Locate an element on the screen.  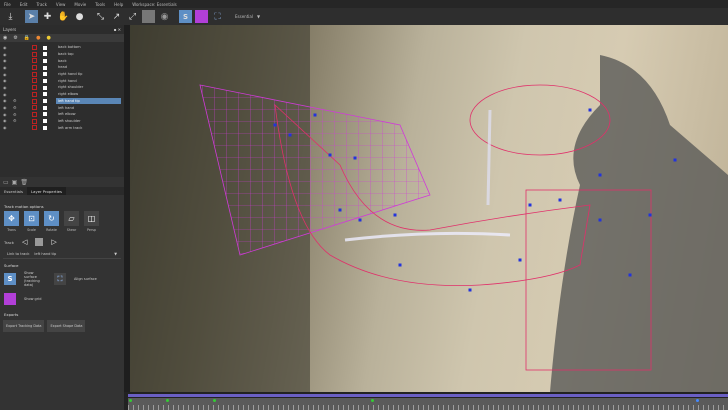
workspace-select: Essential ▼ is located at coordinates (247, 16).